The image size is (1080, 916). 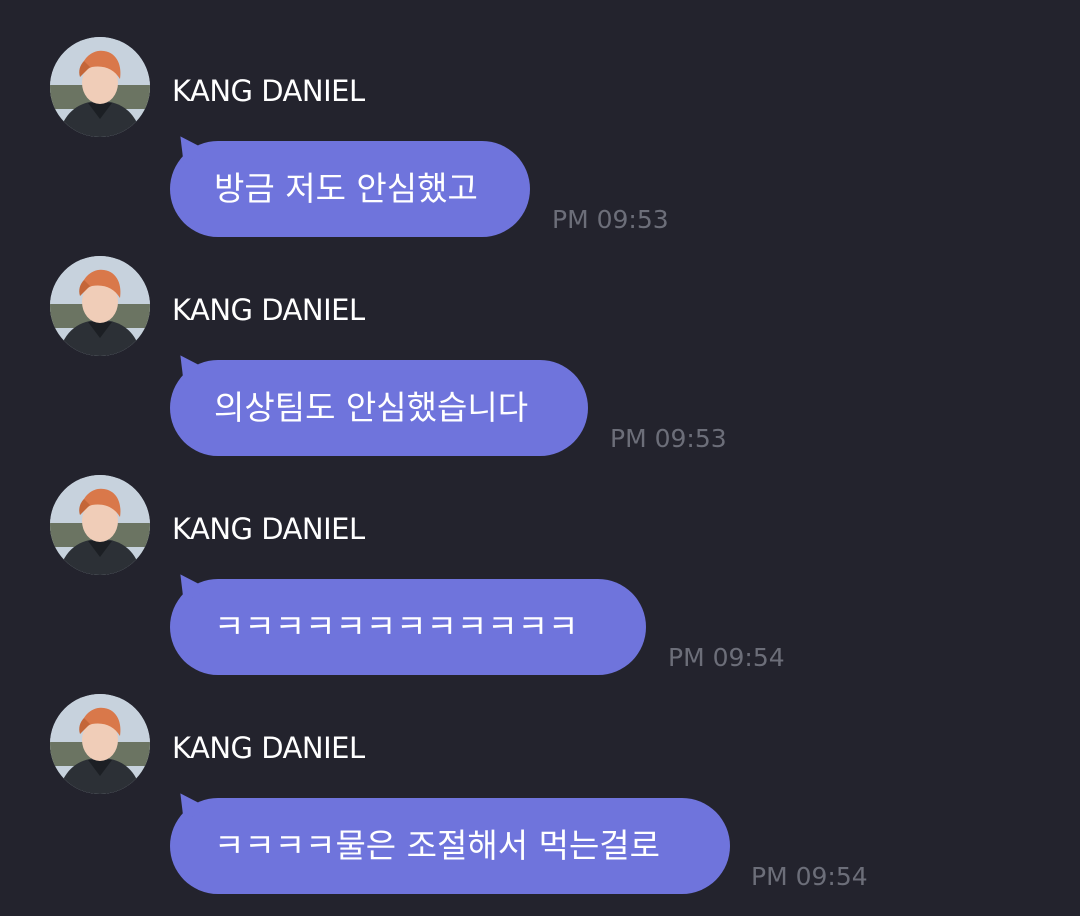 I want to click on message-text: ㅋㅋㅋㅋㅋㅋㅋㅋㅋㅋㅋㅋ, so click(x=396, y=626).